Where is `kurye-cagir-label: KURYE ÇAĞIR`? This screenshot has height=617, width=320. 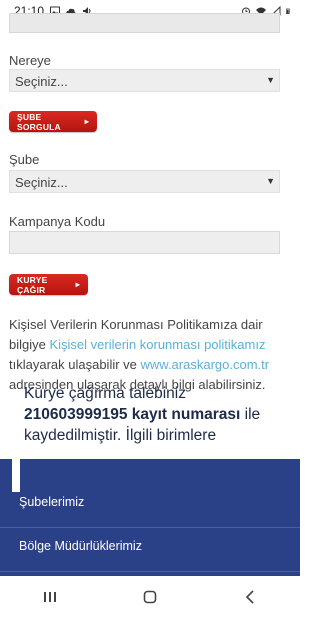
kurye-cagir-label: KURYE ÇAĞIR is located at coordinates (32, 284).